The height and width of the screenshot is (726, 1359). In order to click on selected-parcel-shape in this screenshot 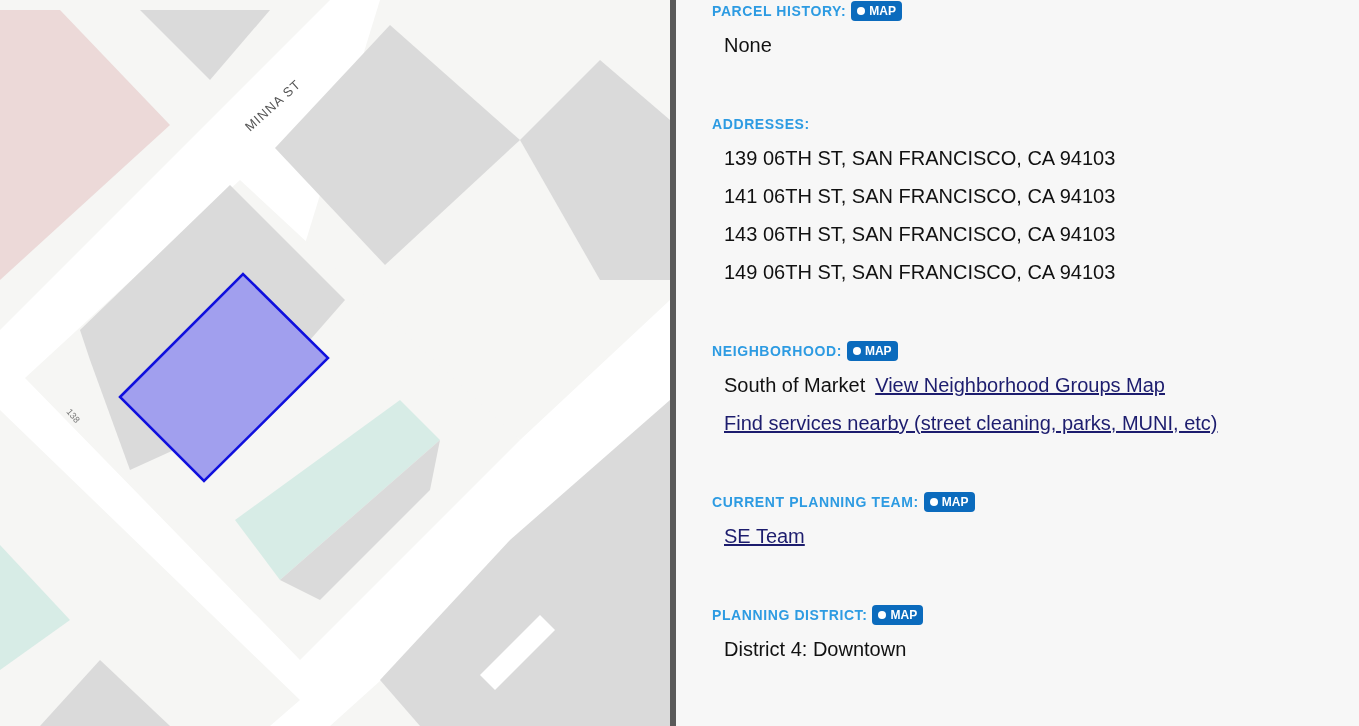, I will do `click(224, 377)`.